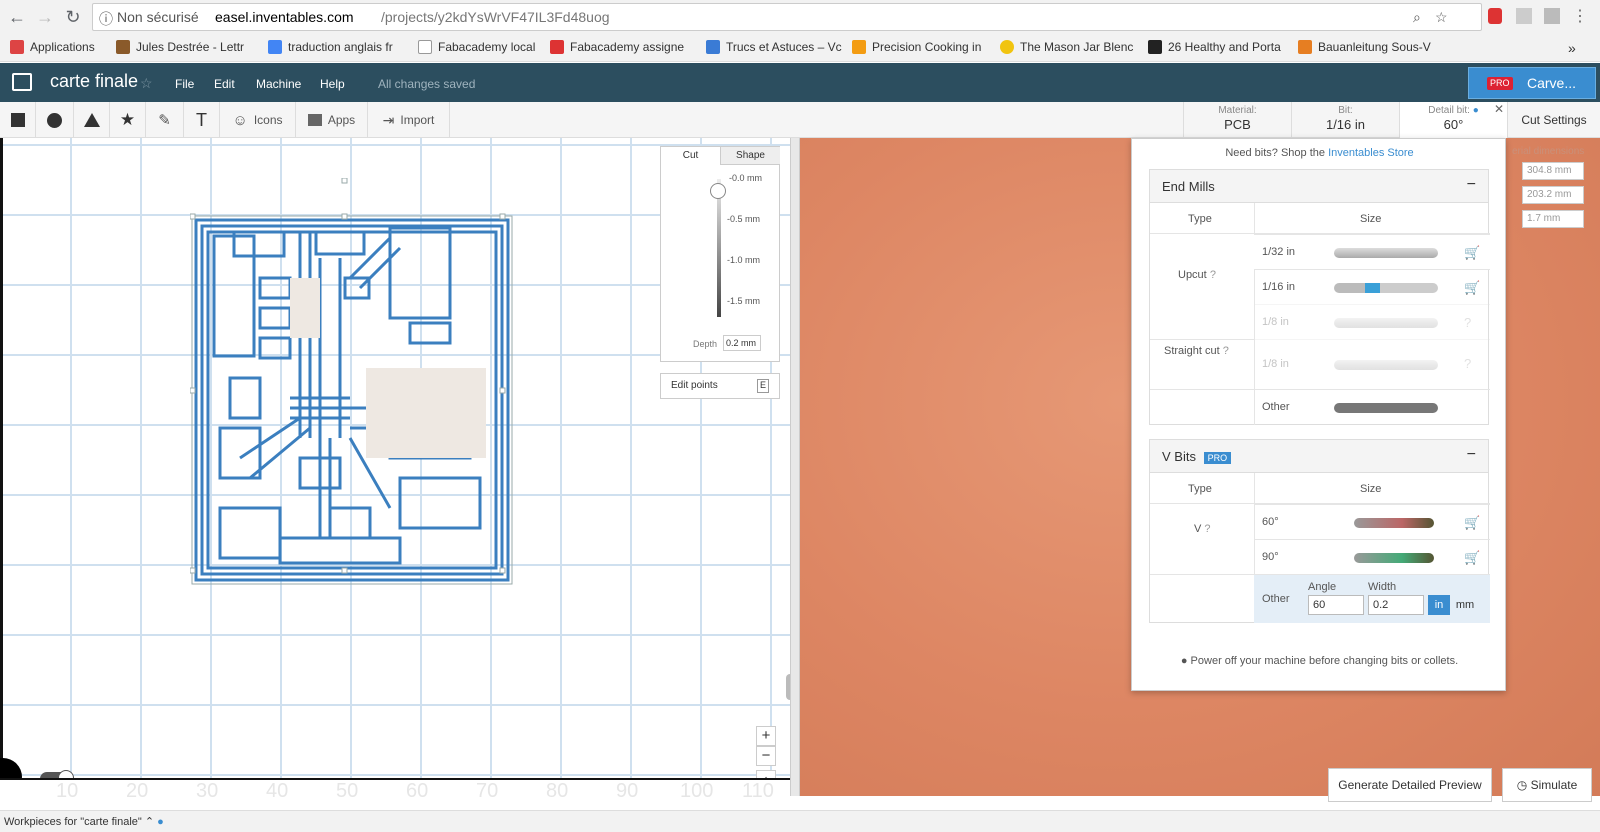  What do you see at coordinates (766, 736) in the screenshot?
I see `zoom-in-button: +` at bounding box center [766, 736].